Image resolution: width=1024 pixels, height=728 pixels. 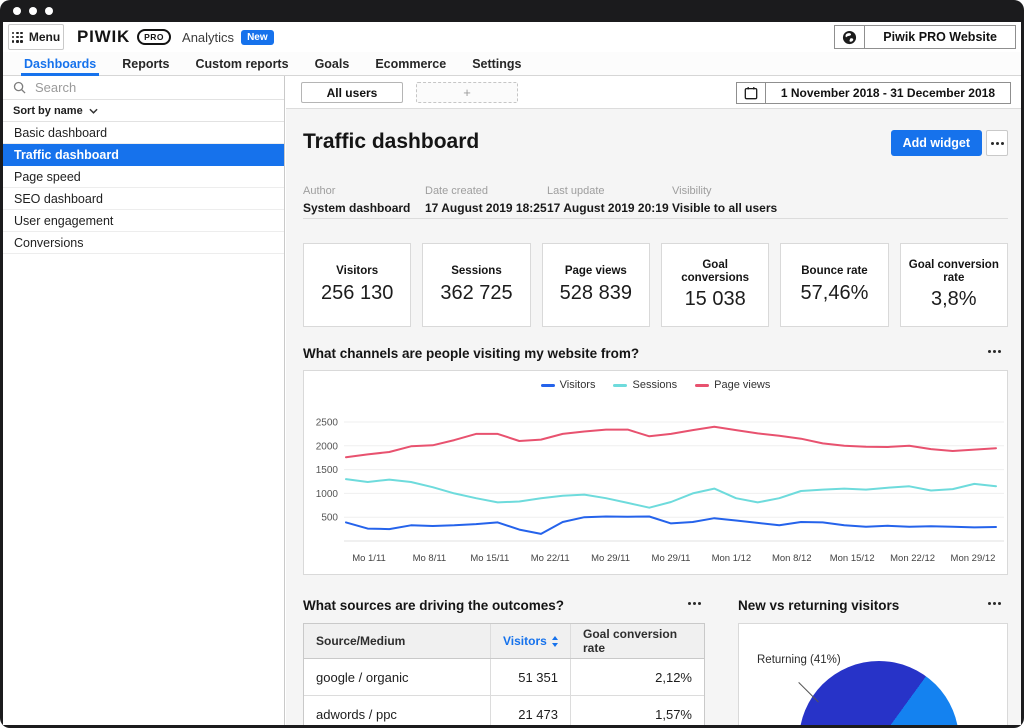 What do you see at coordinates (357, 200) in the screenshot?
I see `meta-author: Author System dashboard` at bounding box center [357, 200].